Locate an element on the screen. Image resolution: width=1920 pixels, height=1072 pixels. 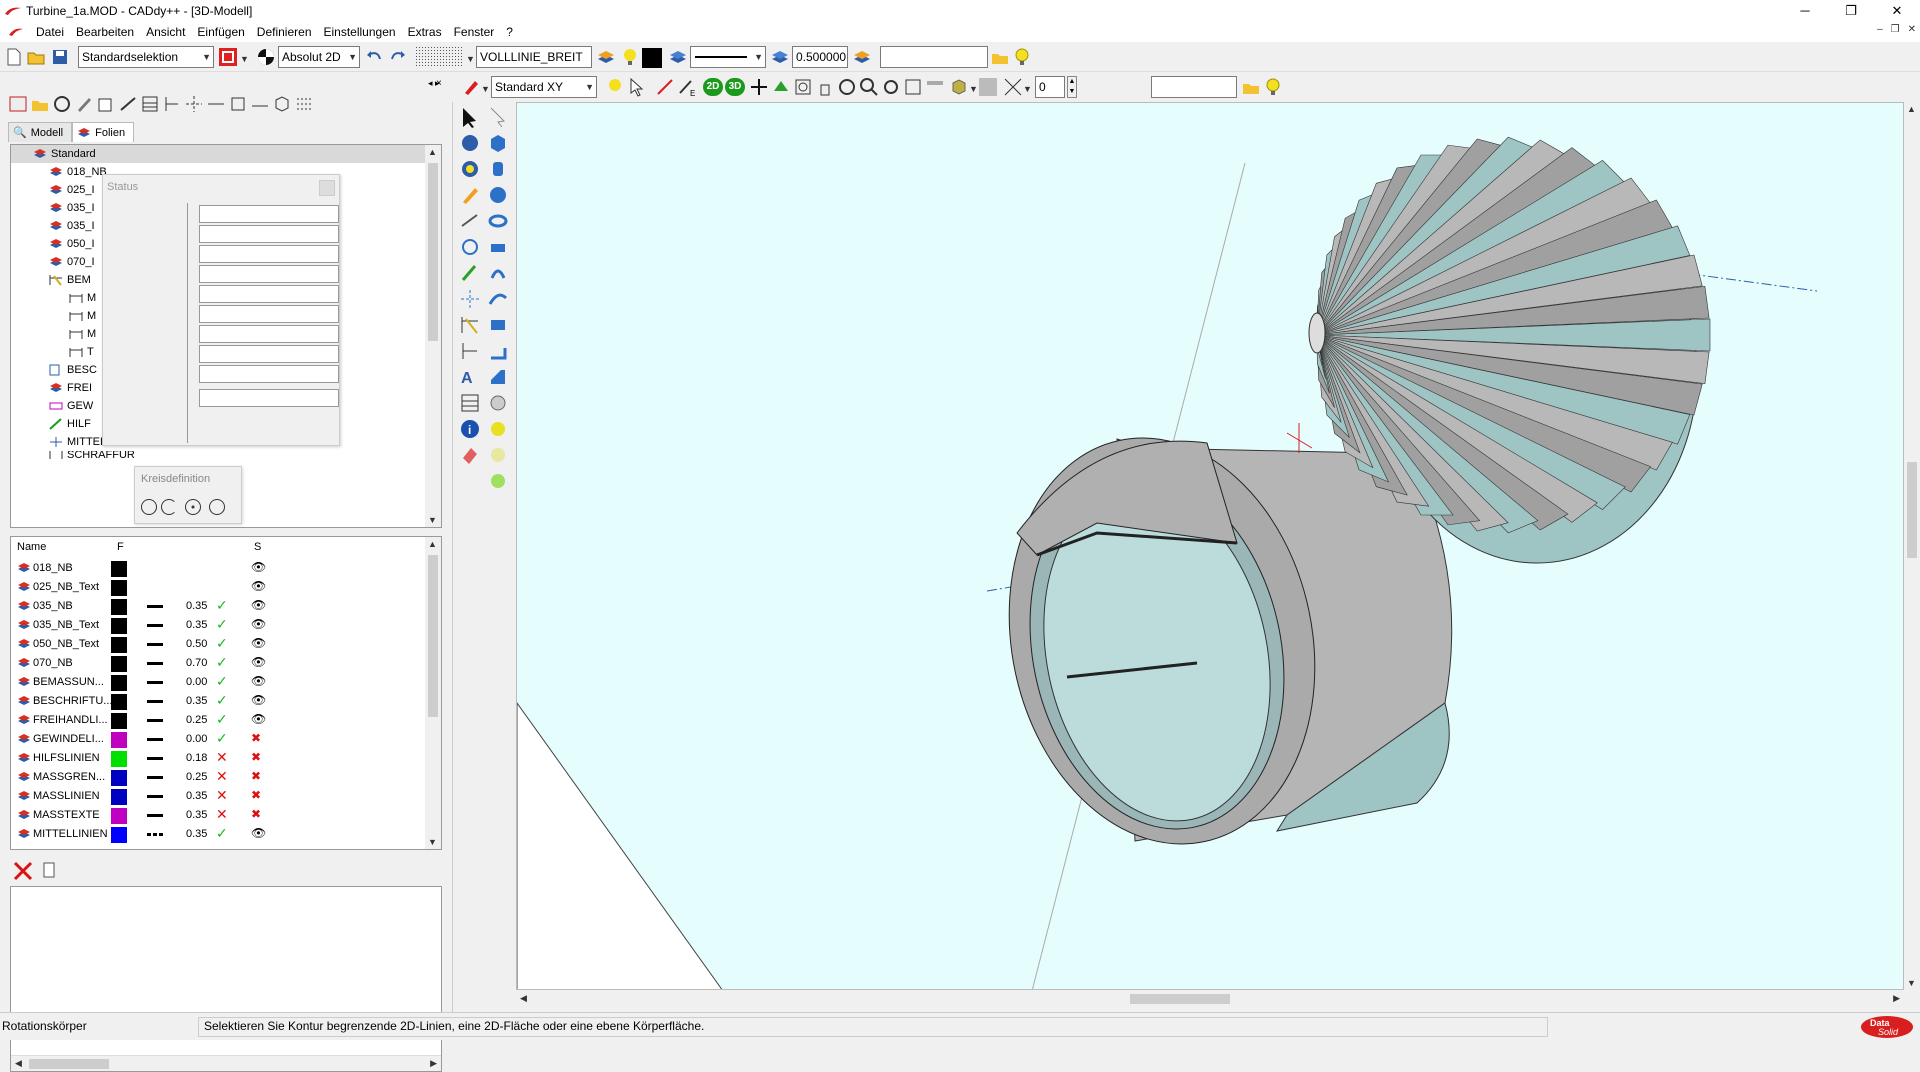
level-field: 0 is located at coordinates (1050, 87).